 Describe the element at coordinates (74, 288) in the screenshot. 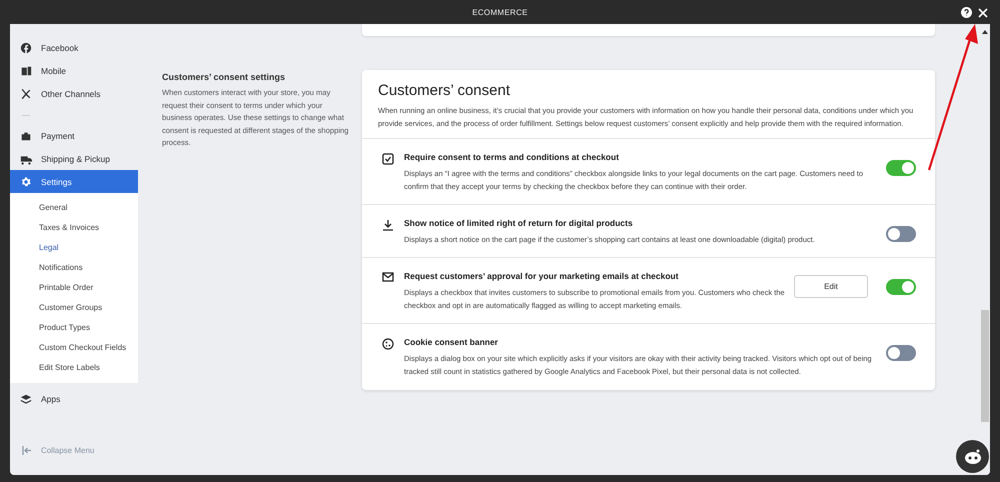

I see `submenu-item: Printable Order` at that location.